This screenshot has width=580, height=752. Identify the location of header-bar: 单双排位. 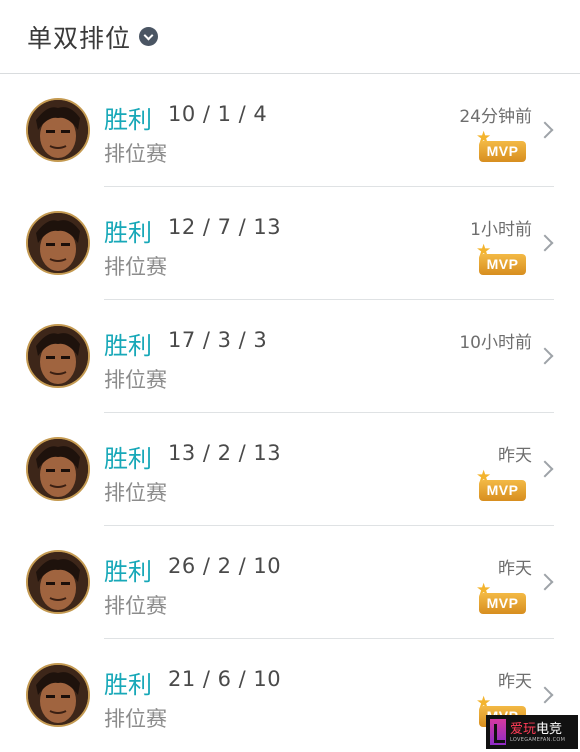
(290, 37).